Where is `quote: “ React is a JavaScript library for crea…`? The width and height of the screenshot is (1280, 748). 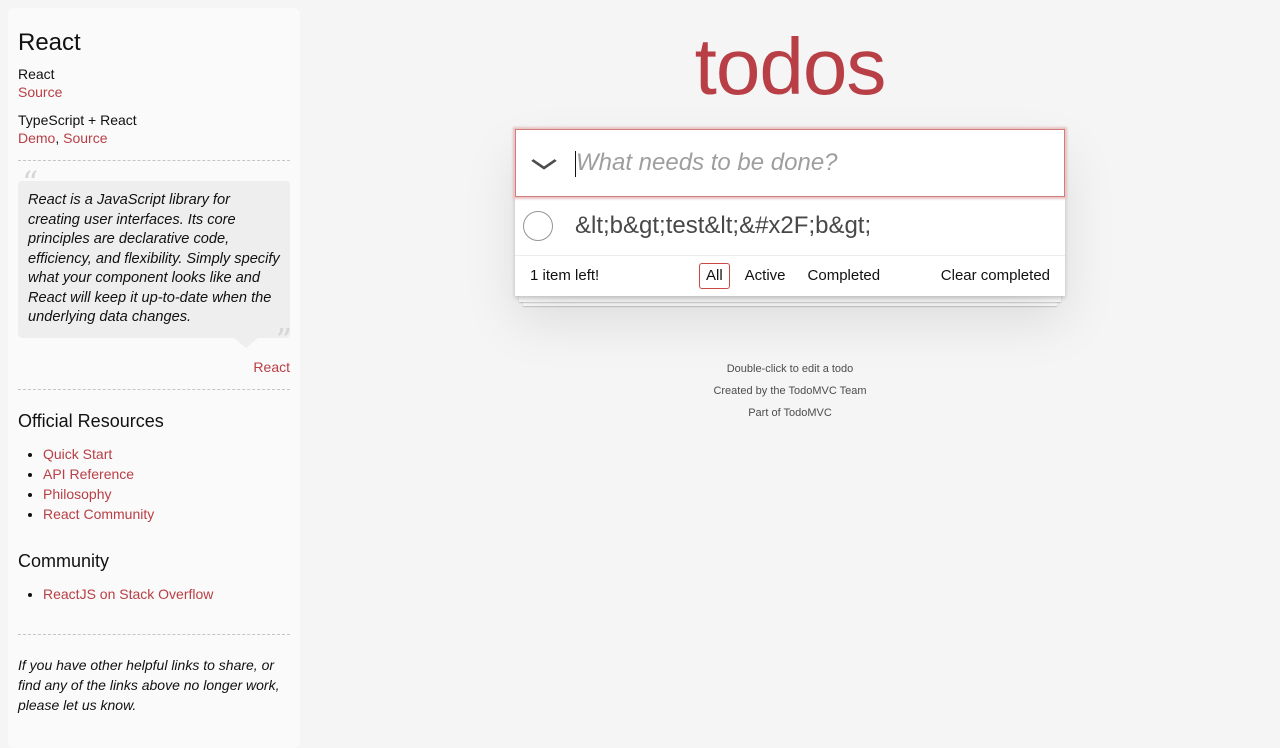 quote: “ React is a JavaScript library for crea… is located at coordinates (155, 261).